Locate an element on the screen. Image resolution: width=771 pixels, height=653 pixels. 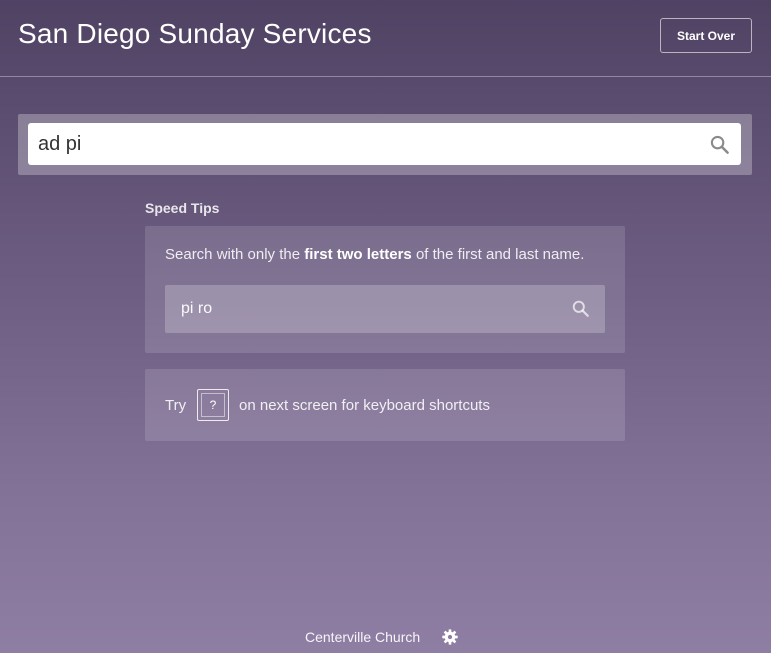
search-box is located at coordinates (384, 144).